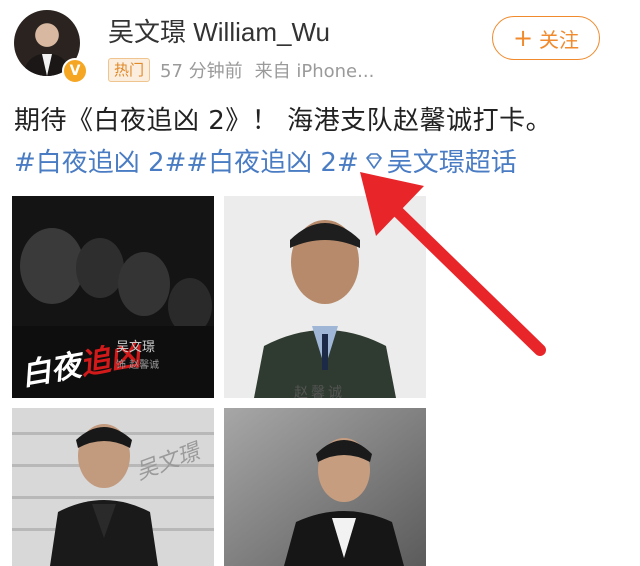 The image size is (640, 566). I want to click on diamond-icon, so click(373, 160).